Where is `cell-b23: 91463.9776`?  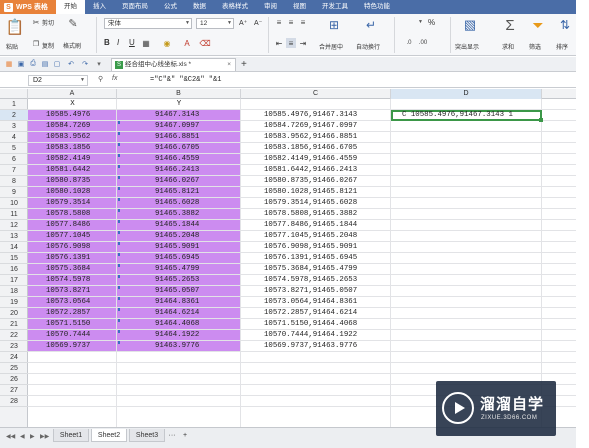
cell-b23: 91463.9776 is located at coordinates (177, 346).